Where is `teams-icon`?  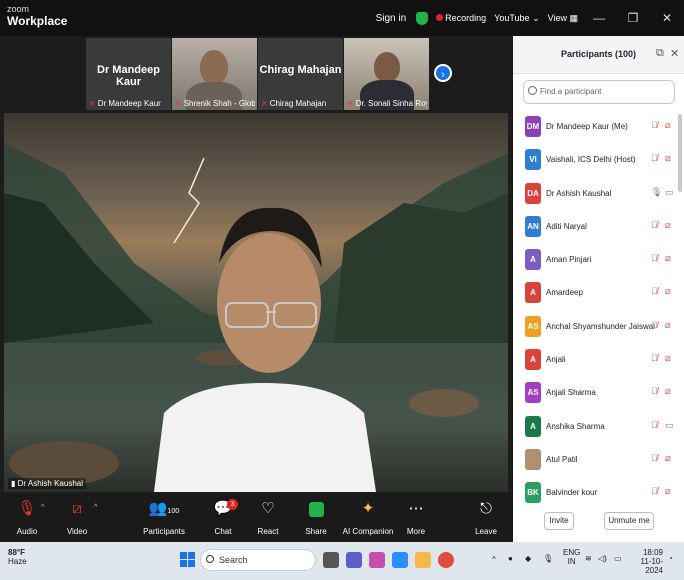
teams-icon is located at coordinates (354, 560).